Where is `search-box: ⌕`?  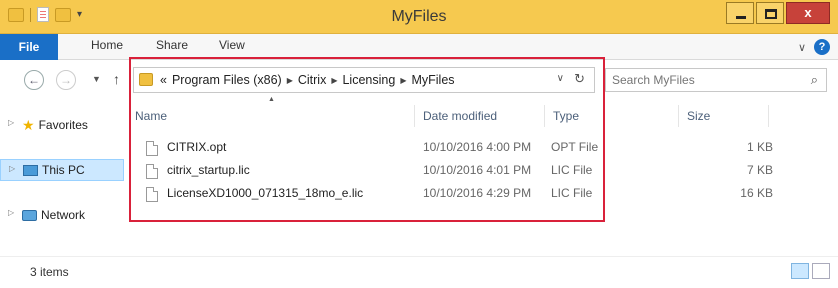 search-box: ⌕ is located at coordinates (716, 80).